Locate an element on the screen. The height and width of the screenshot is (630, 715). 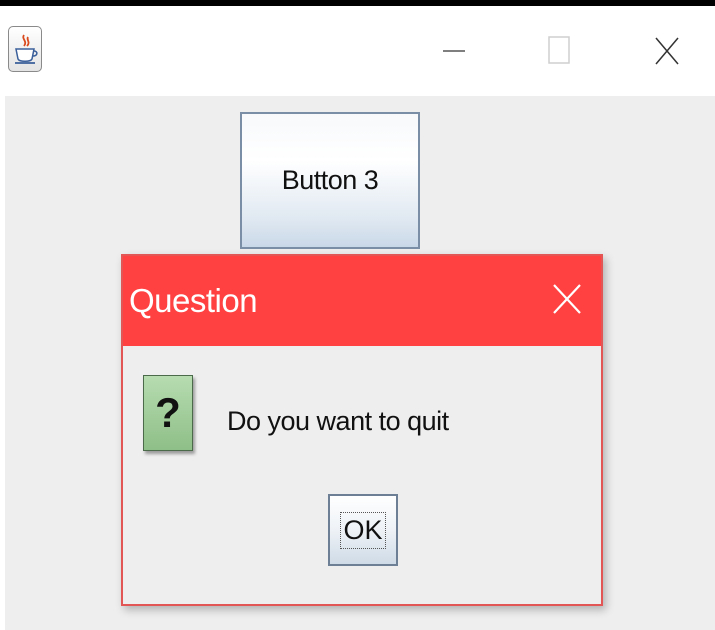
button-3-label: Button 3 is located at coordinates (330, 180).